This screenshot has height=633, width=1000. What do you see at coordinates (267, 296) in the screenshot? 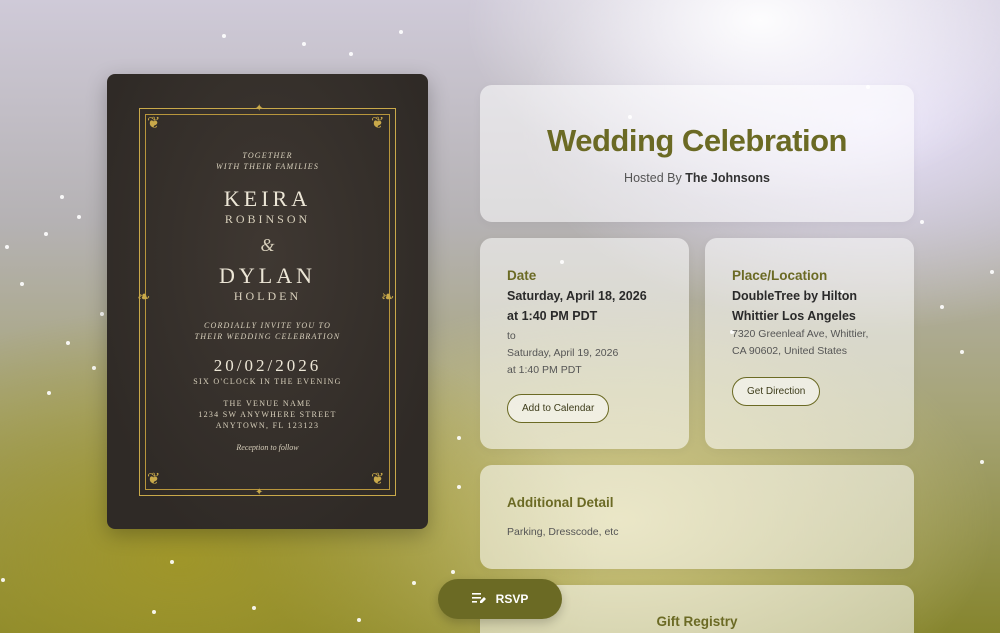
I see `invite-surname-2: HOLDEN` at bounding box center [267, 296].